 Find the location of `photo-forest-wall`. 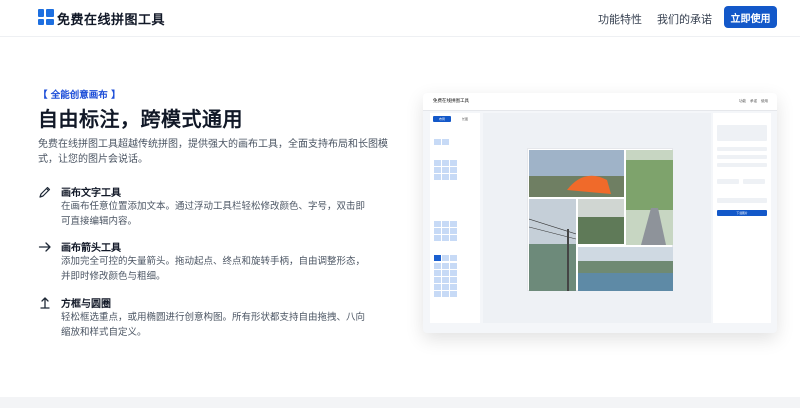

photo-forest-wall is located at coordinates (601, 221).